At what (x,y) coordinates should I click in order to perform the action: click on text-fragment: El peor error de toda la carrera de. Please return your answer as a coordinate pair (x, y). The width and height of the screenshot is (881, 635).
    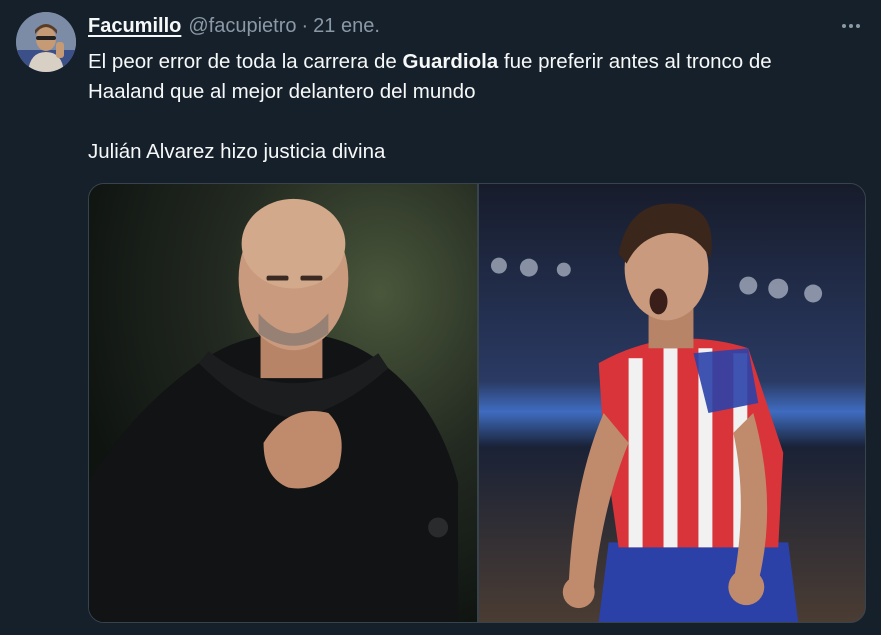
    Looking at the image, I should click on (245, 61).